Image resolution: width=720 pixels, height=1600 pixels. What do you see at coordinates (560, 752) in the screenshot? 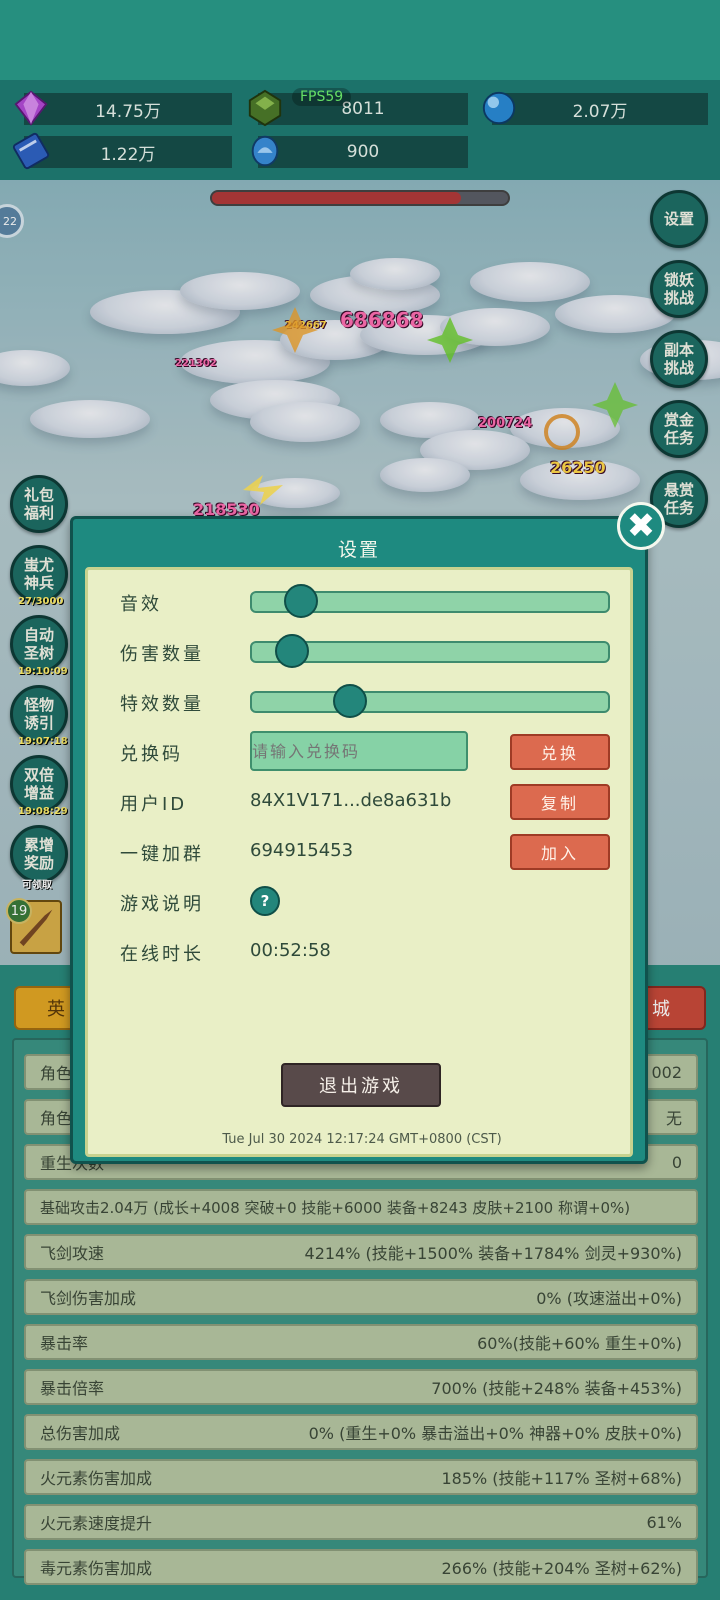
I see `redeem-button: 兑换` at bounding box center [560, 752].